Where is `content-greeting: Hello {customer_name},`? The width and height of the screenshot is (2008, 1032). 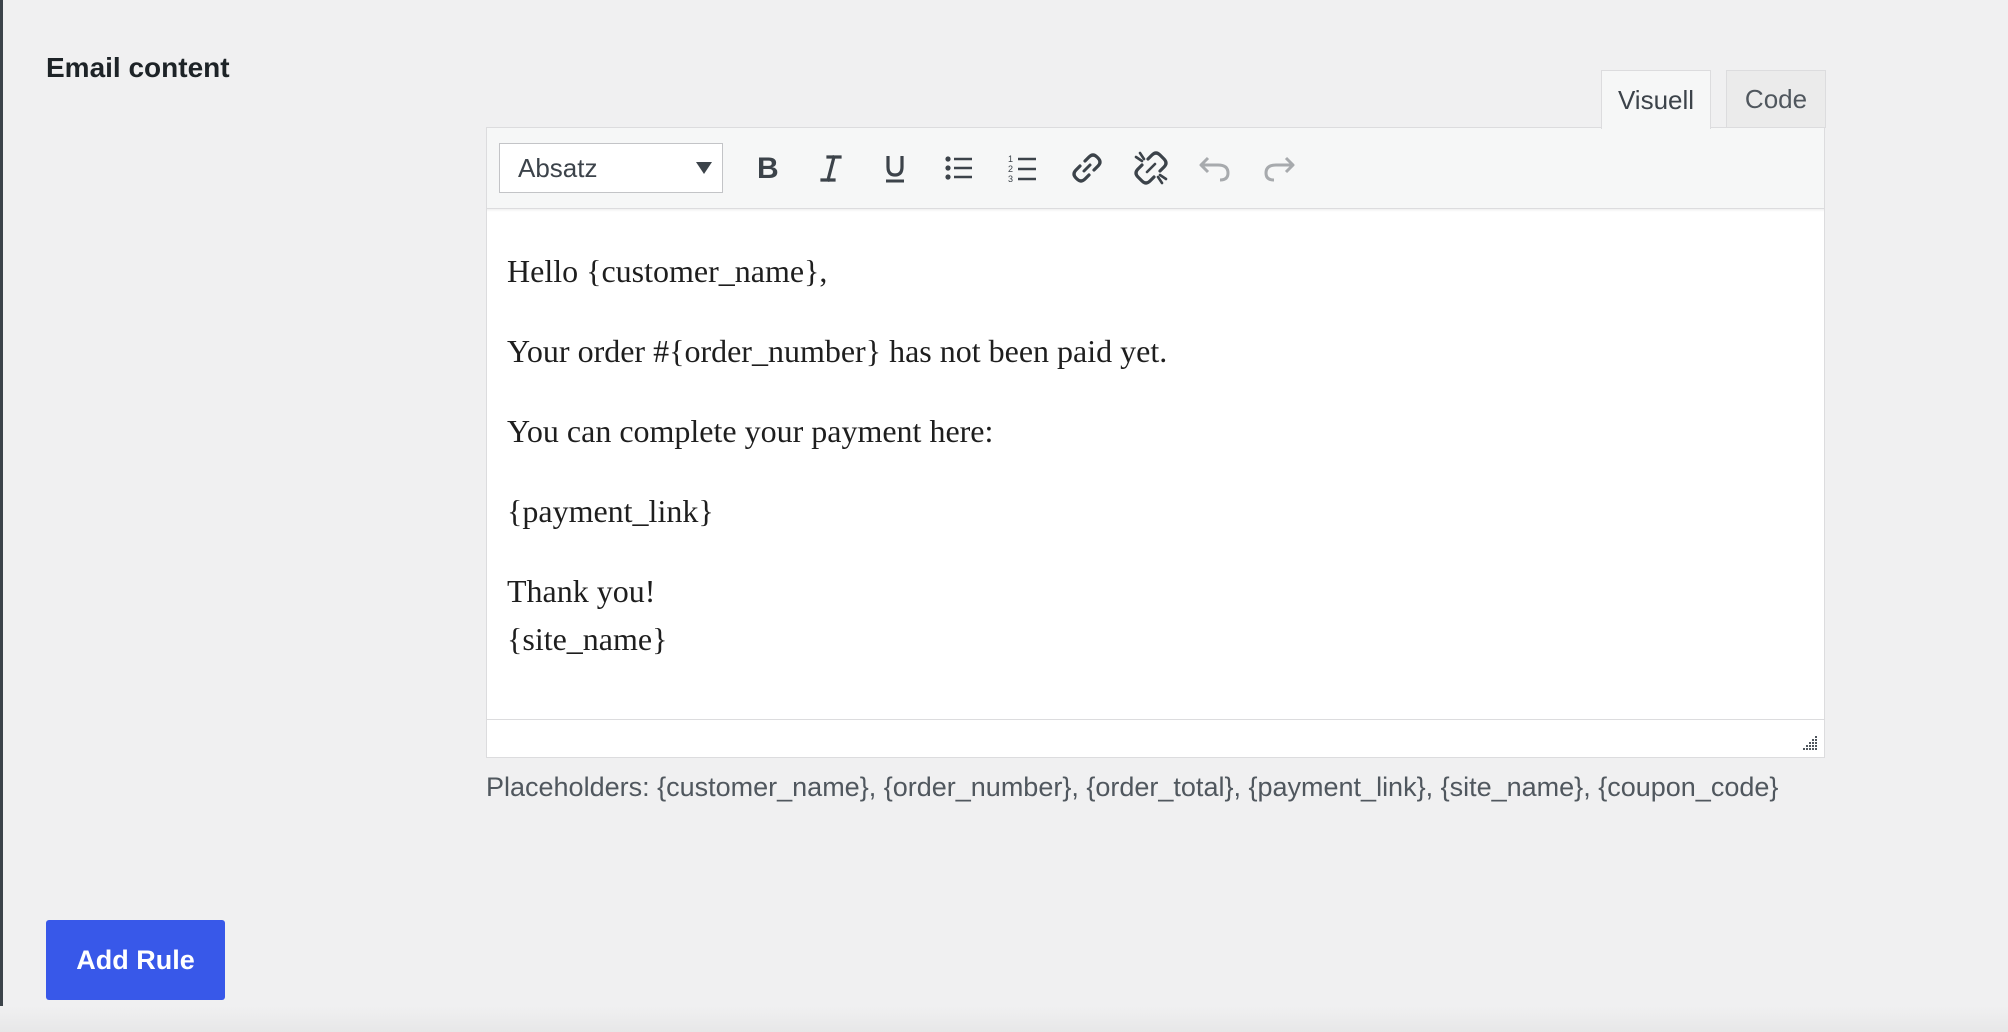 content-greeting: Hello {customer_name}, is located at coordinates (667, 271).